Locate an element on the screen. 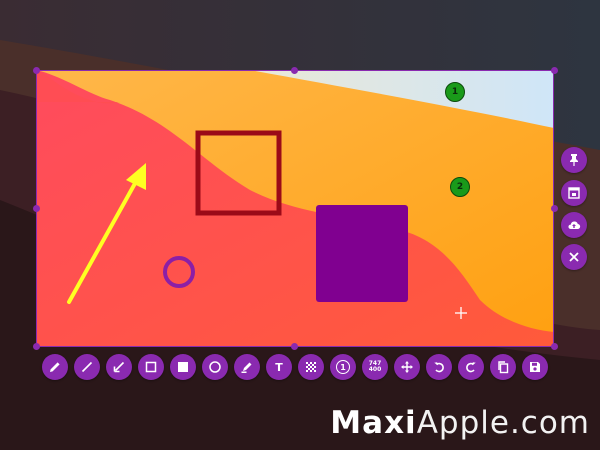 The image size is (600, 450). watermark-apple: Apple is located at coordinates (463, 423).